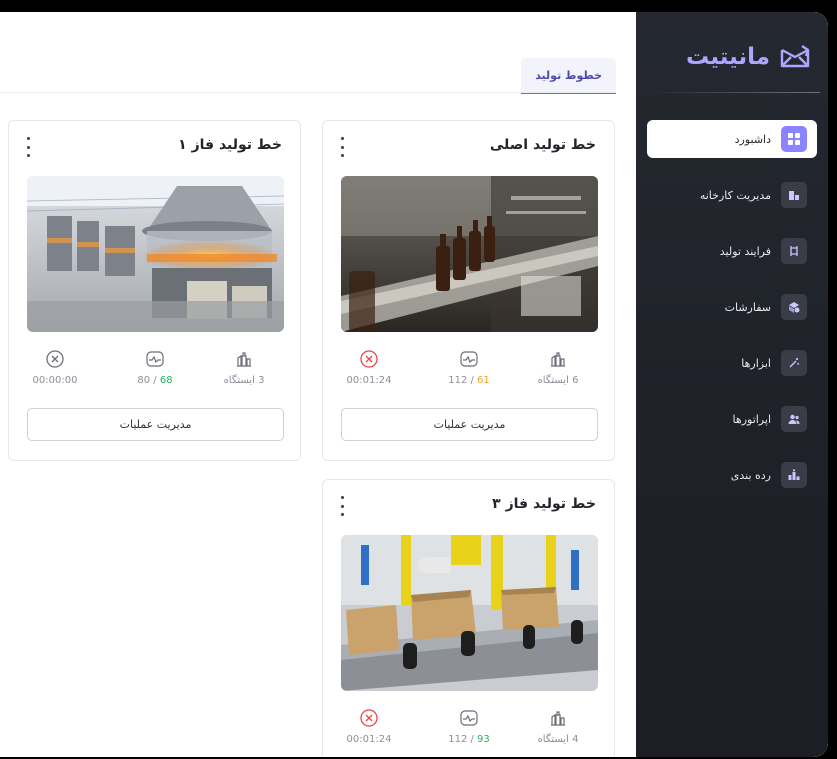 The image size is (837, 759). Describe the element at coordinates (544, 504) in the screenshot. I see `card-title: خط تولید فاز ۳` at that location.